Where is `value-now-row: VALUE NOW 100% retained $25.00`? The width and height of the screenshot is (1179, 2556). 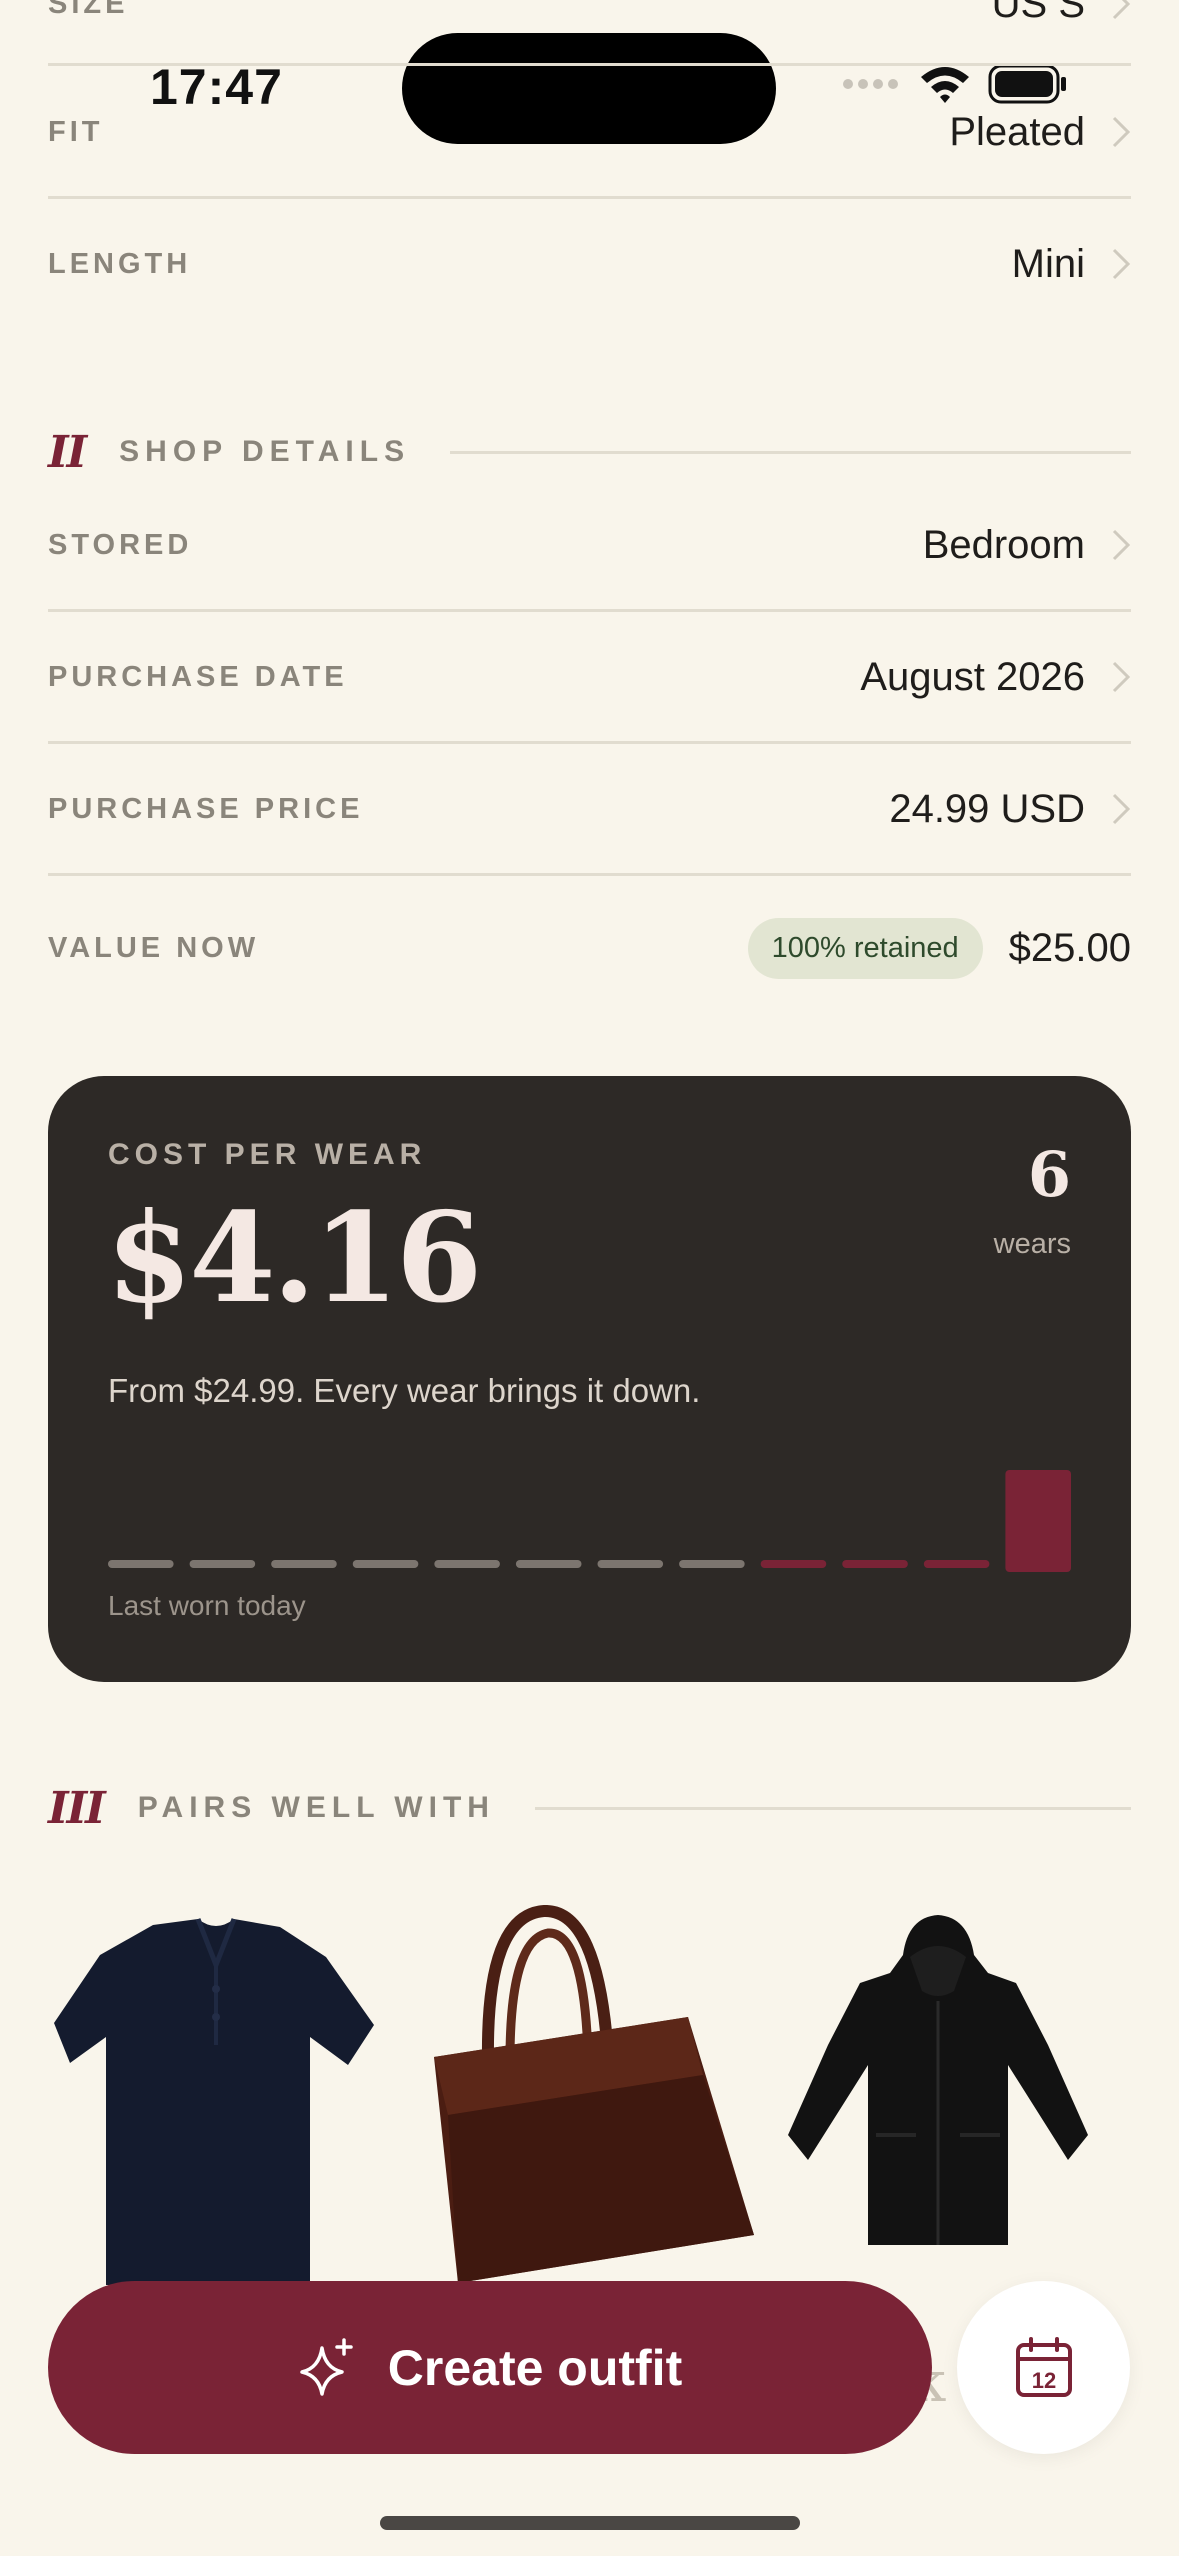
value-now-row: VALUE NOW 100% retained $25.00 is located at coordinates (589, 948).